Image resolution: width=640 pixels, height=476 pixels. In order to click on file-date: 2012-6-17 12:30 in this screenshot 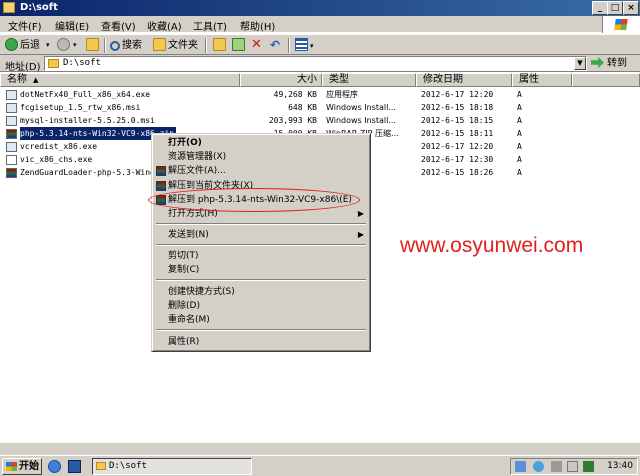, I will do `click(457, 159)`.